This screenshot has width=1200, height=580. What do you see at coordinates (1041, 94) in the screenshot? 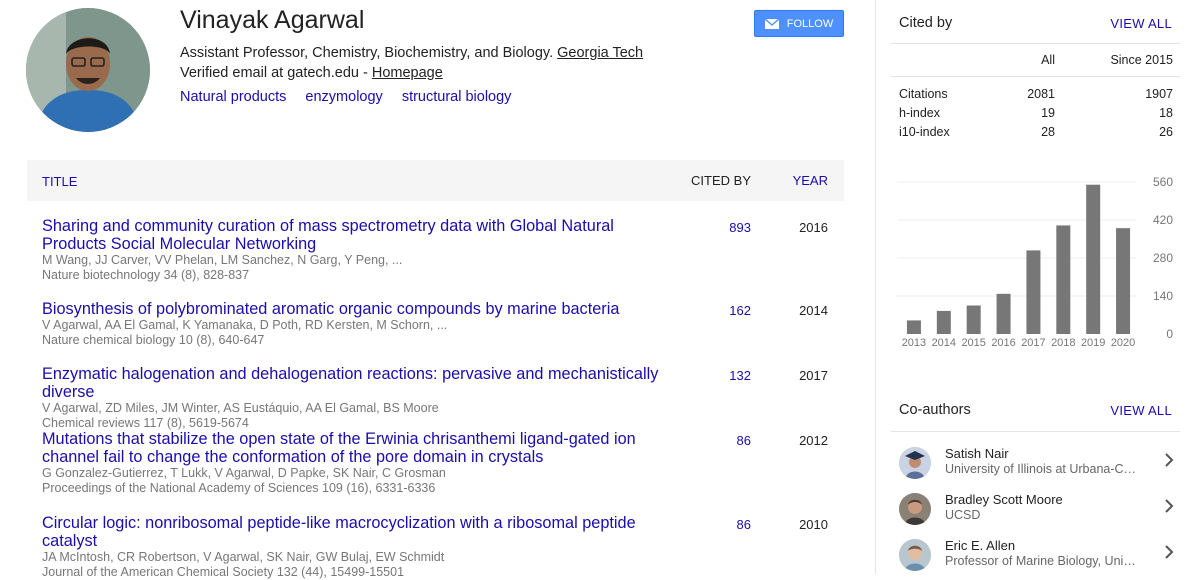
I see `metric-all: 2081` at bounding box center [1041, 94].